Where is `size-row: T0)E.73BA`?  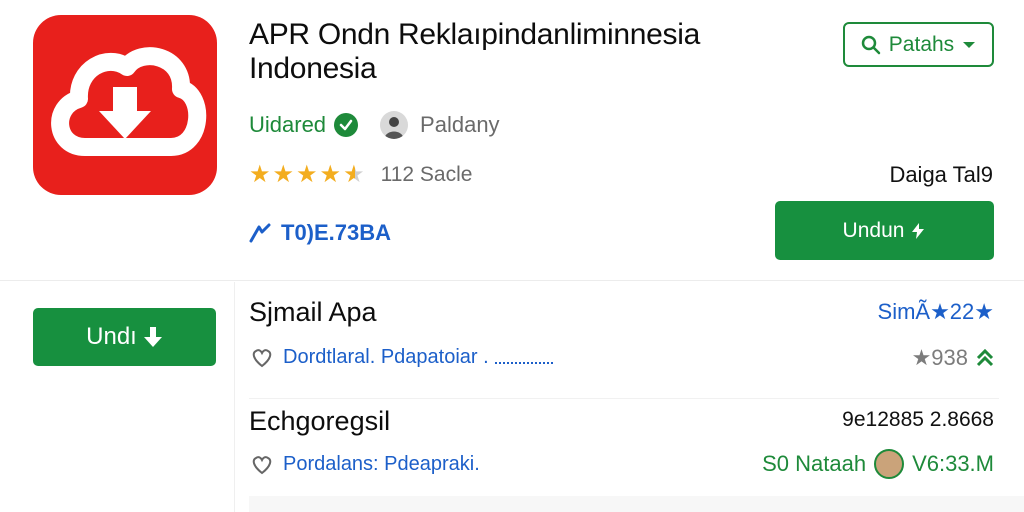 size-row: T0)E.73BA is located at coordinates (320, 233).